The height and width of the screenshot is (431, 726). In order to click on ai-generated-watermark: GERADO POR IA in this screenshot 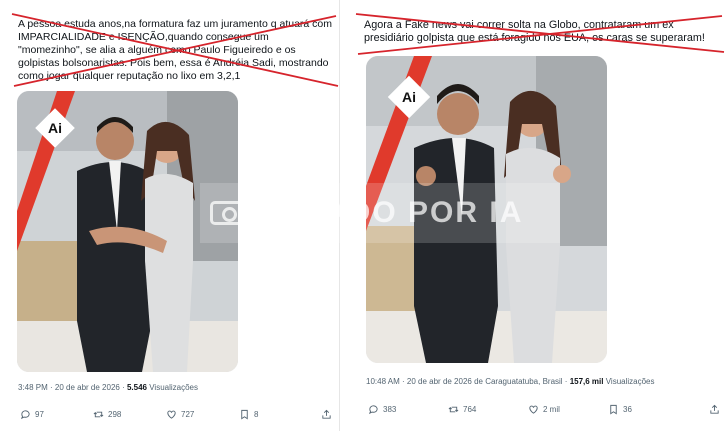, I will do `click(380, 213)`.